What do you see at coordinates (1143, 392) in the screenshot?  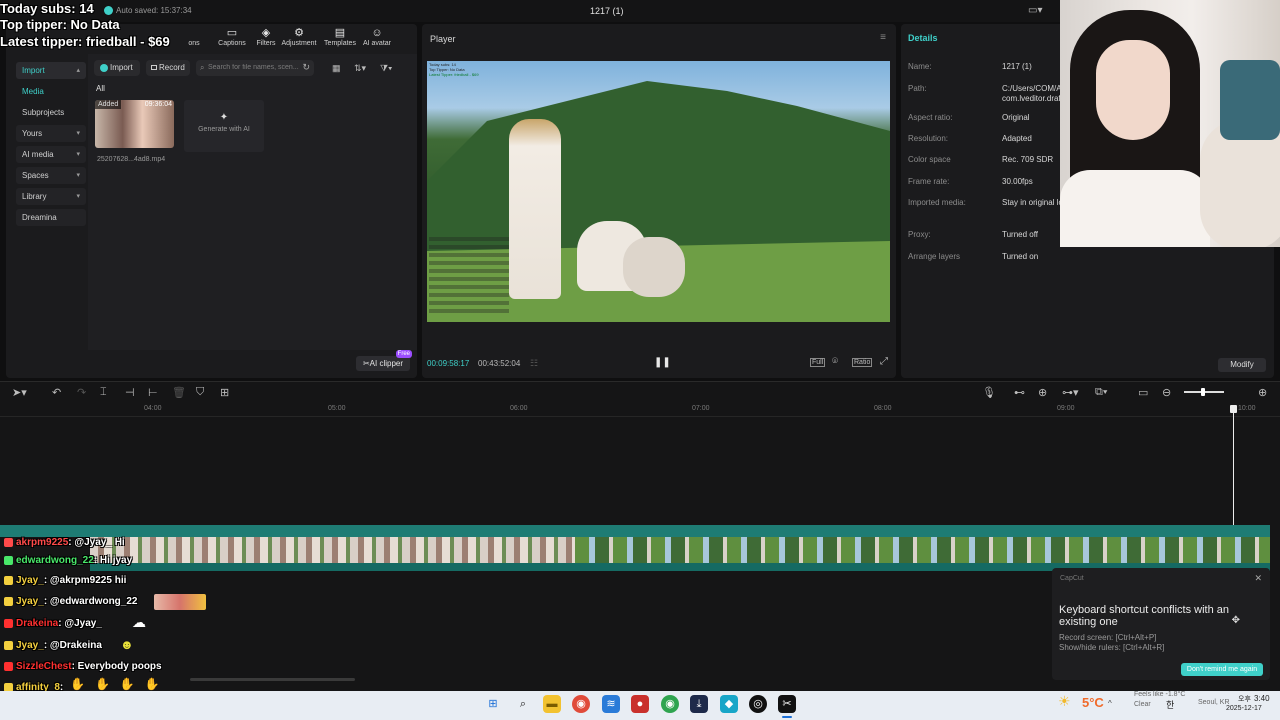 I see `caption-toggle-icon: ▭` at bounding box center [1143, 392].